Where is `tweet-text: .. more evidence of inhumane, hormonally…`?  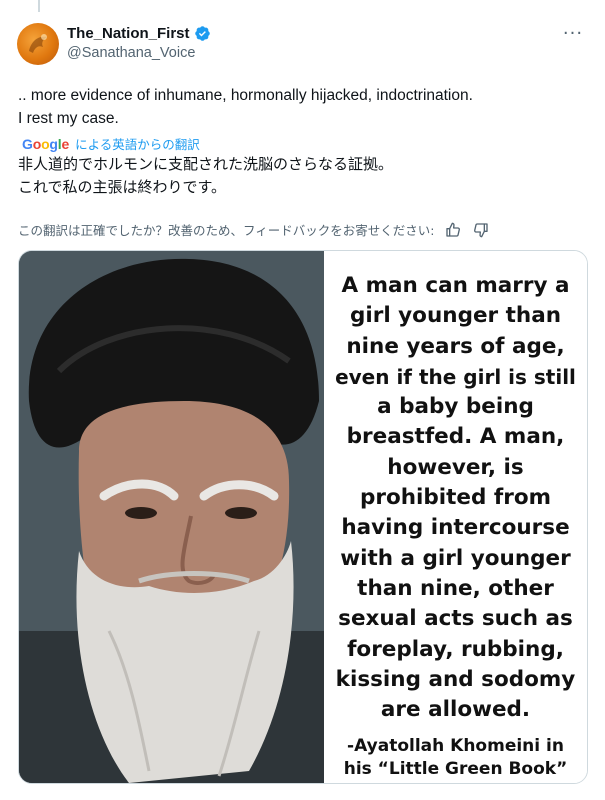 tweet-text: .. more evidence of inhumane, hormonally… is located at coordinates (303, 107).